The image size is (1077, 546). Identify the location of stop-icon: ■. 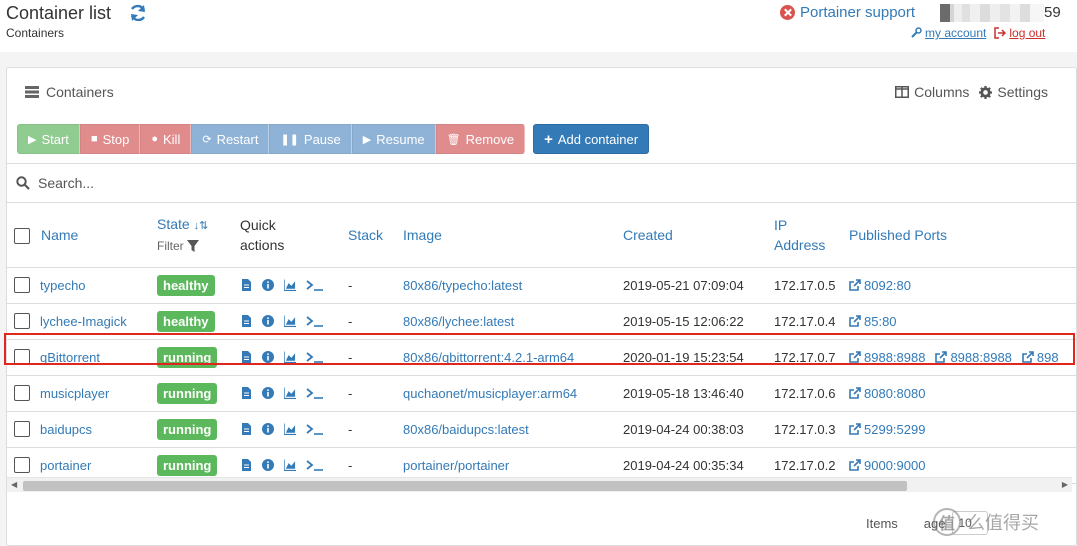
(94, 139).